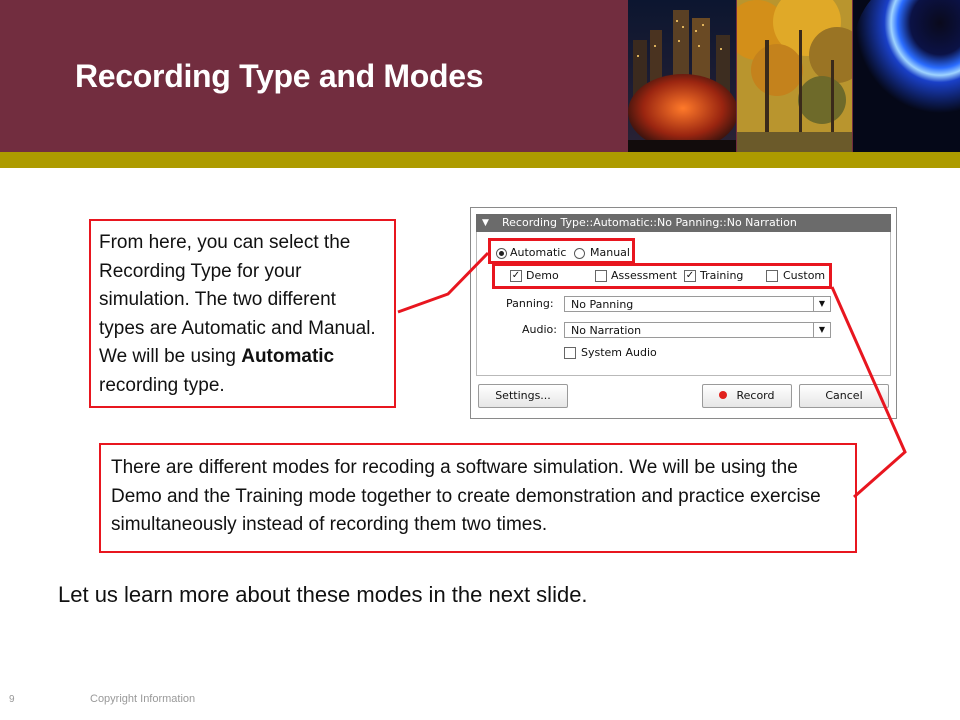 This screenshot has width=960, height=720. Describe the element at coordinates (143, 699) in the screenshot. I see `copyright-text: Copyright Information` at that location.